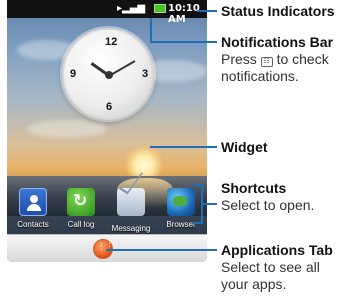  I want to click on clock-hub, so click(109, 75).